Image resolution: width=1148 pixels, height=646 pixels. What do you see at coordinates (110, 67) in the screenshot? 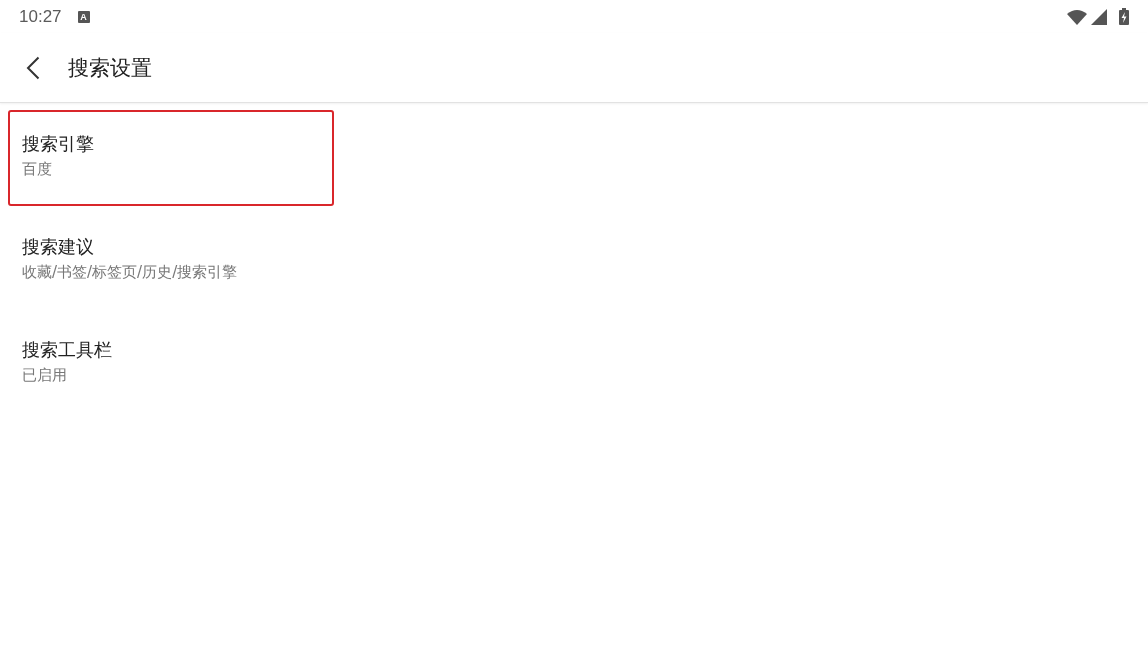
I see `page-title: 搜索设置` at bounding box center [110, 67].